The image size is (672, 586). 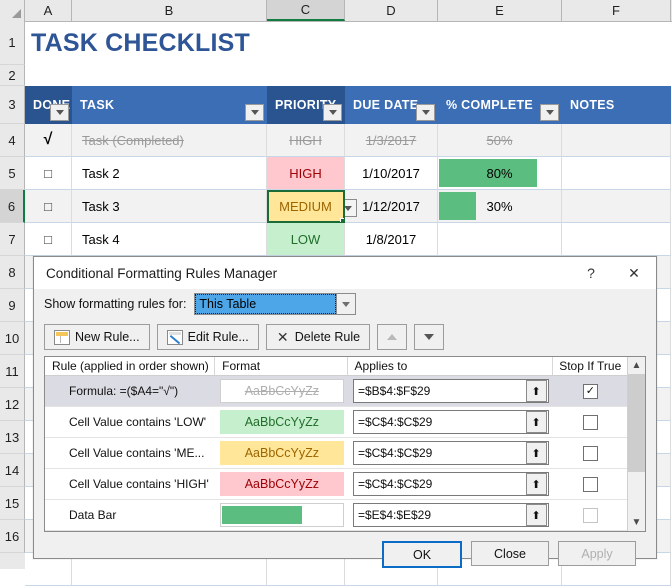 What do you see at coordinates (169, 206) in the screenshot?
I see `cell-task-3: Task 3` at bounding box center [169, 206].